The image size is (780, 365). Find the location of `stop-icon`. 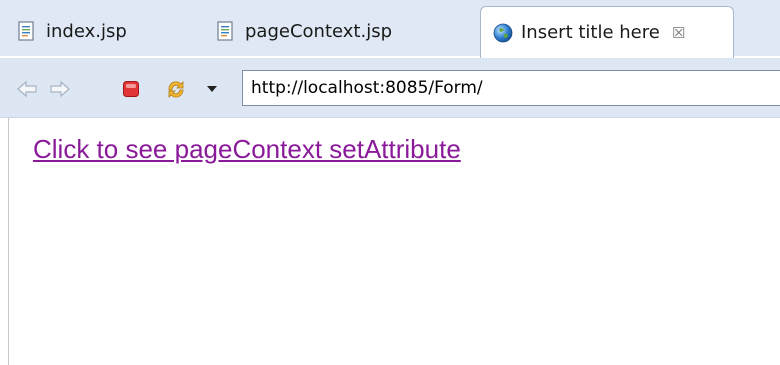

stop-icon is located at coordinates (131, 89).